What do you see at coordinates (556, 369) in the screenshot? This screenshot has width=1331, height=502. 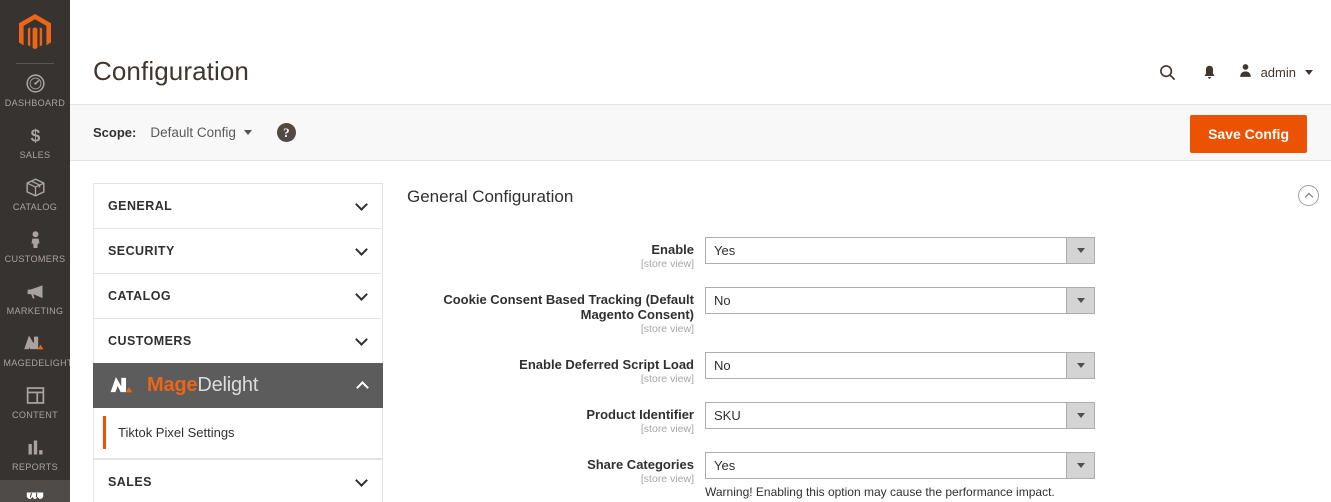 I see `field-label: Enable Deferred Script Load [store view]` at bounding box center [556, 369].